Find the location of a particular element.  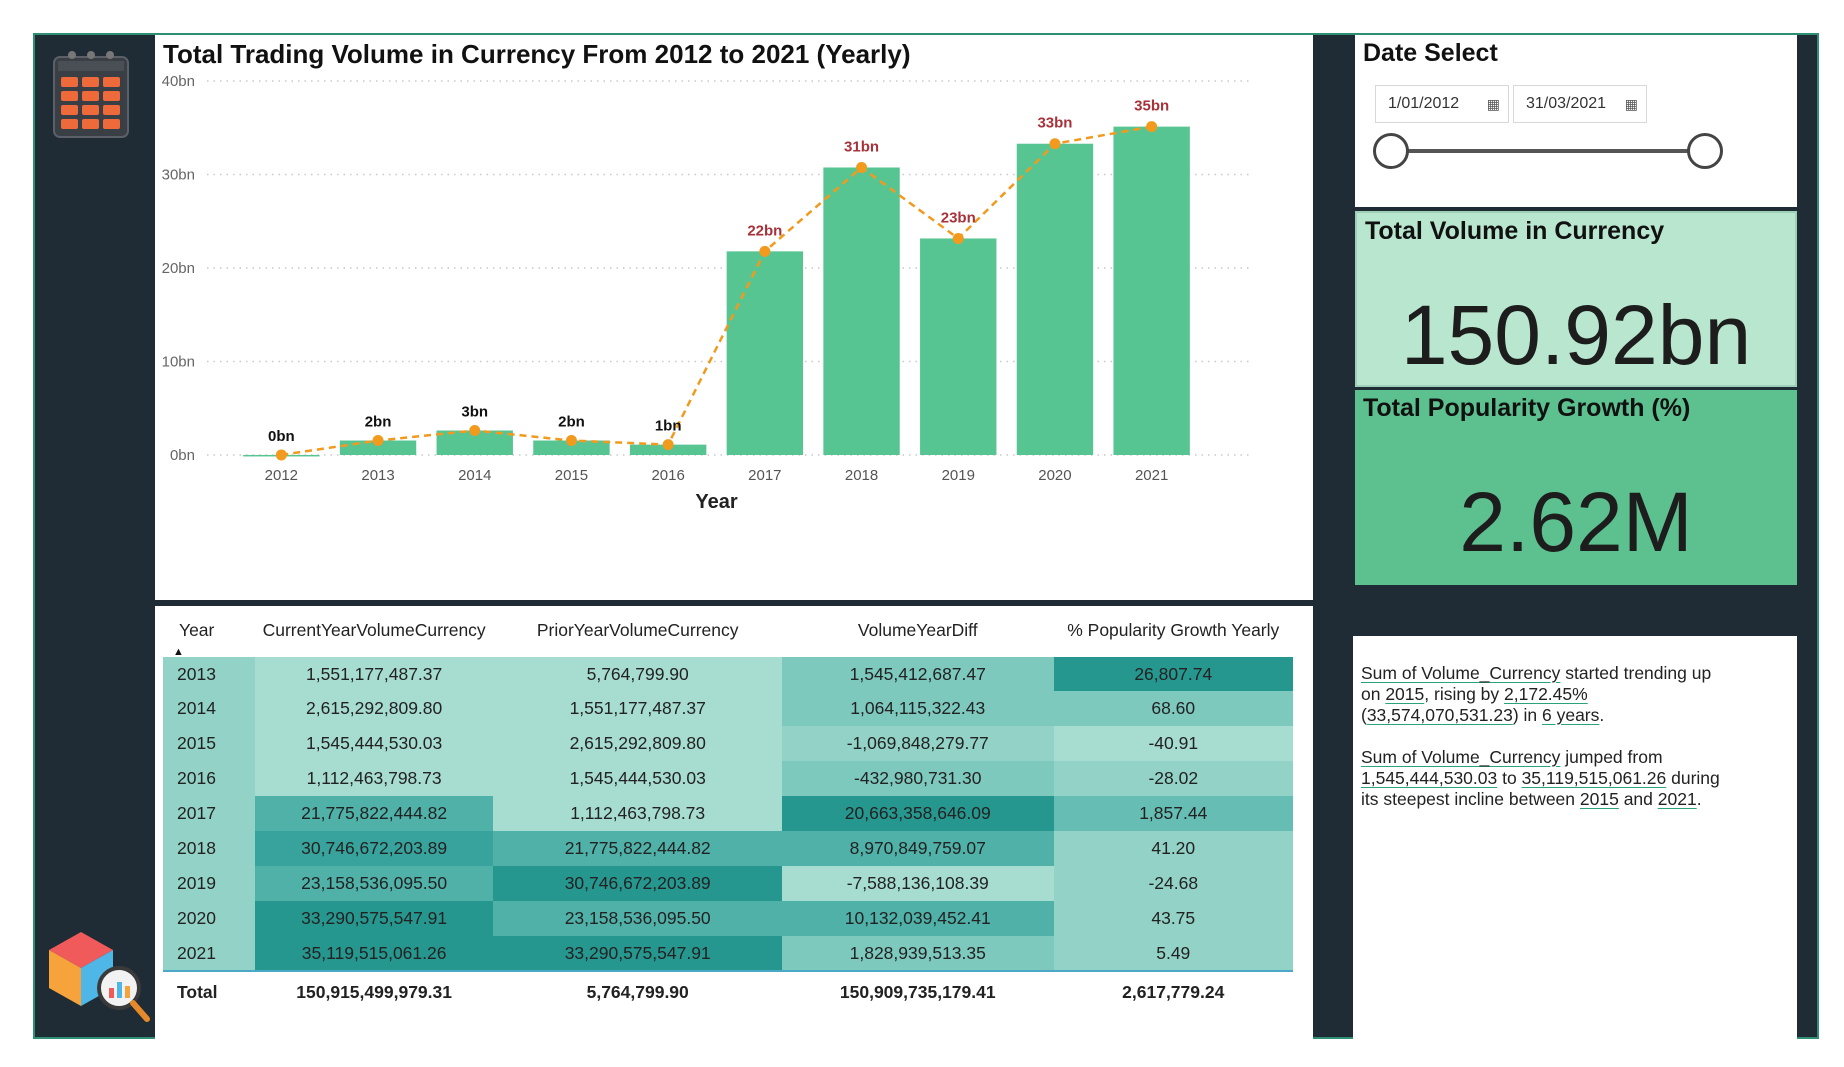

y-tick-label: 10bn is located at coordinates (178, 362).